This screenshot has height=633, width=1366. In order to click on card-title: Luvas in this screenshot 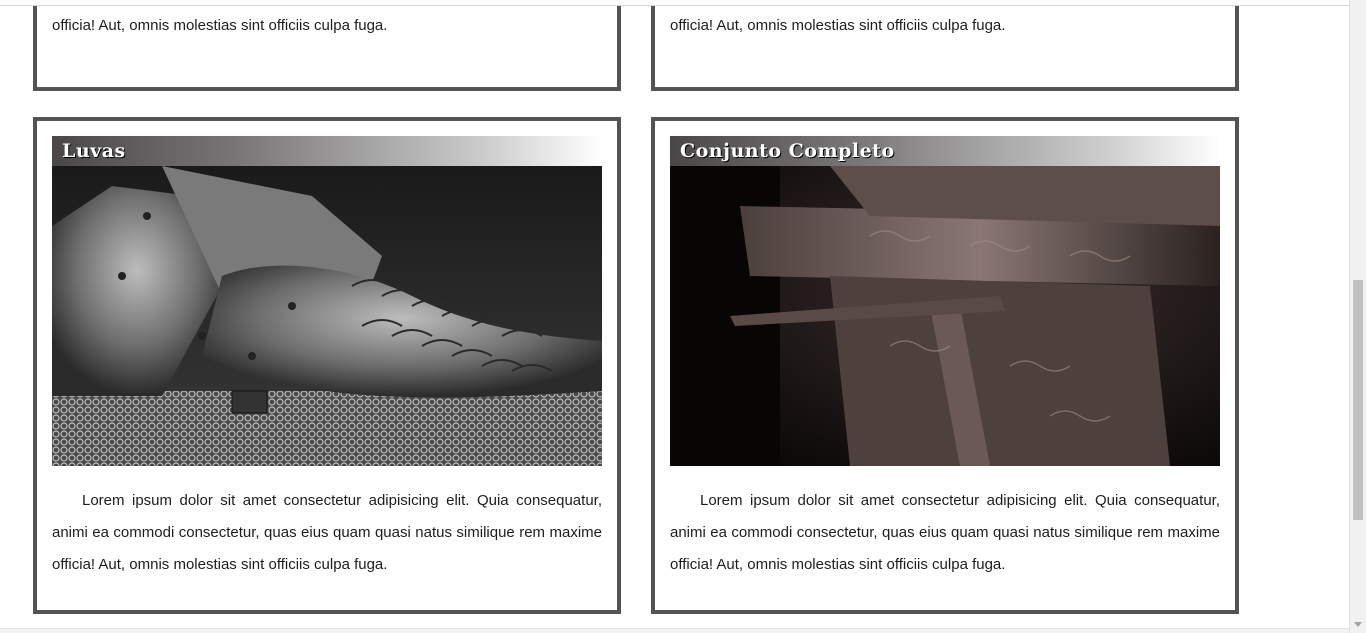, I will do `click(94, 151)`.